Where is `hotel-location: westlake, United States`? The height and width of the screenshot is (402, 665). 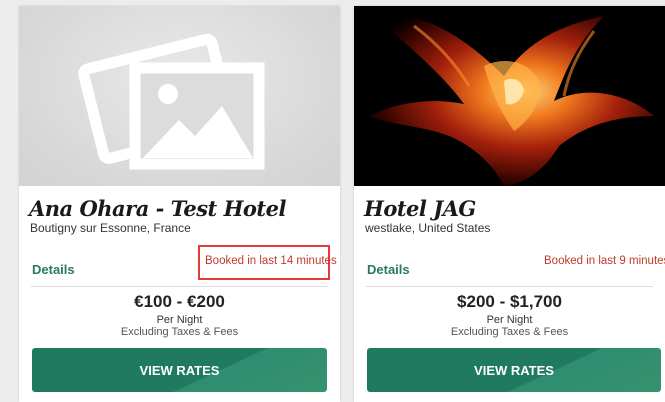 hotel-location: westlake, United States is located at coordinates (428, 228).